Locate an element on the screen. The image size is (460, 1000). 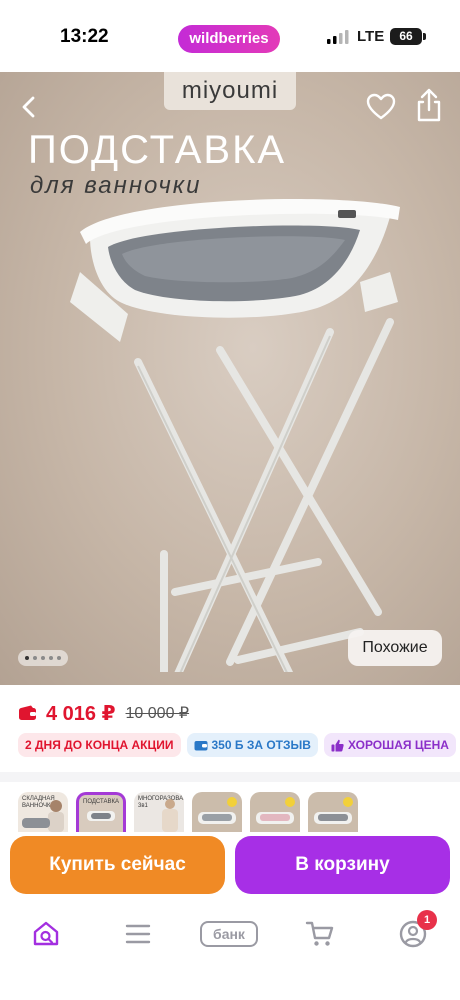
good-price-badge: ХОРОШАЯ ЦЕНА is located at coordinates (389, 745).